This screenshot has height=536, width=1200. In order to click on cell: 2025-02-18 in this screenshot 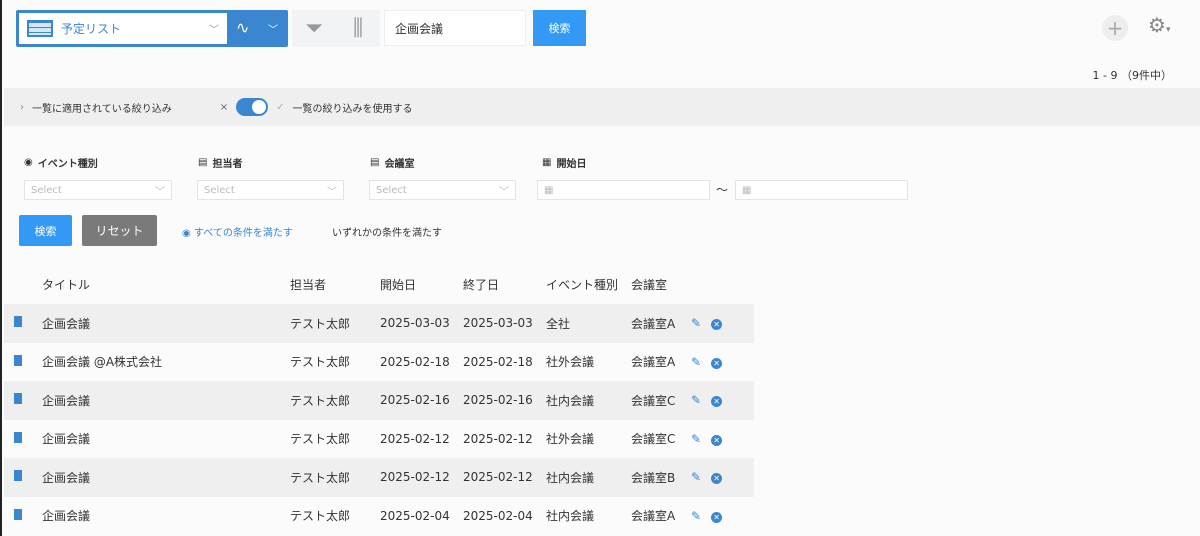, I will do `click(498, 361)`.